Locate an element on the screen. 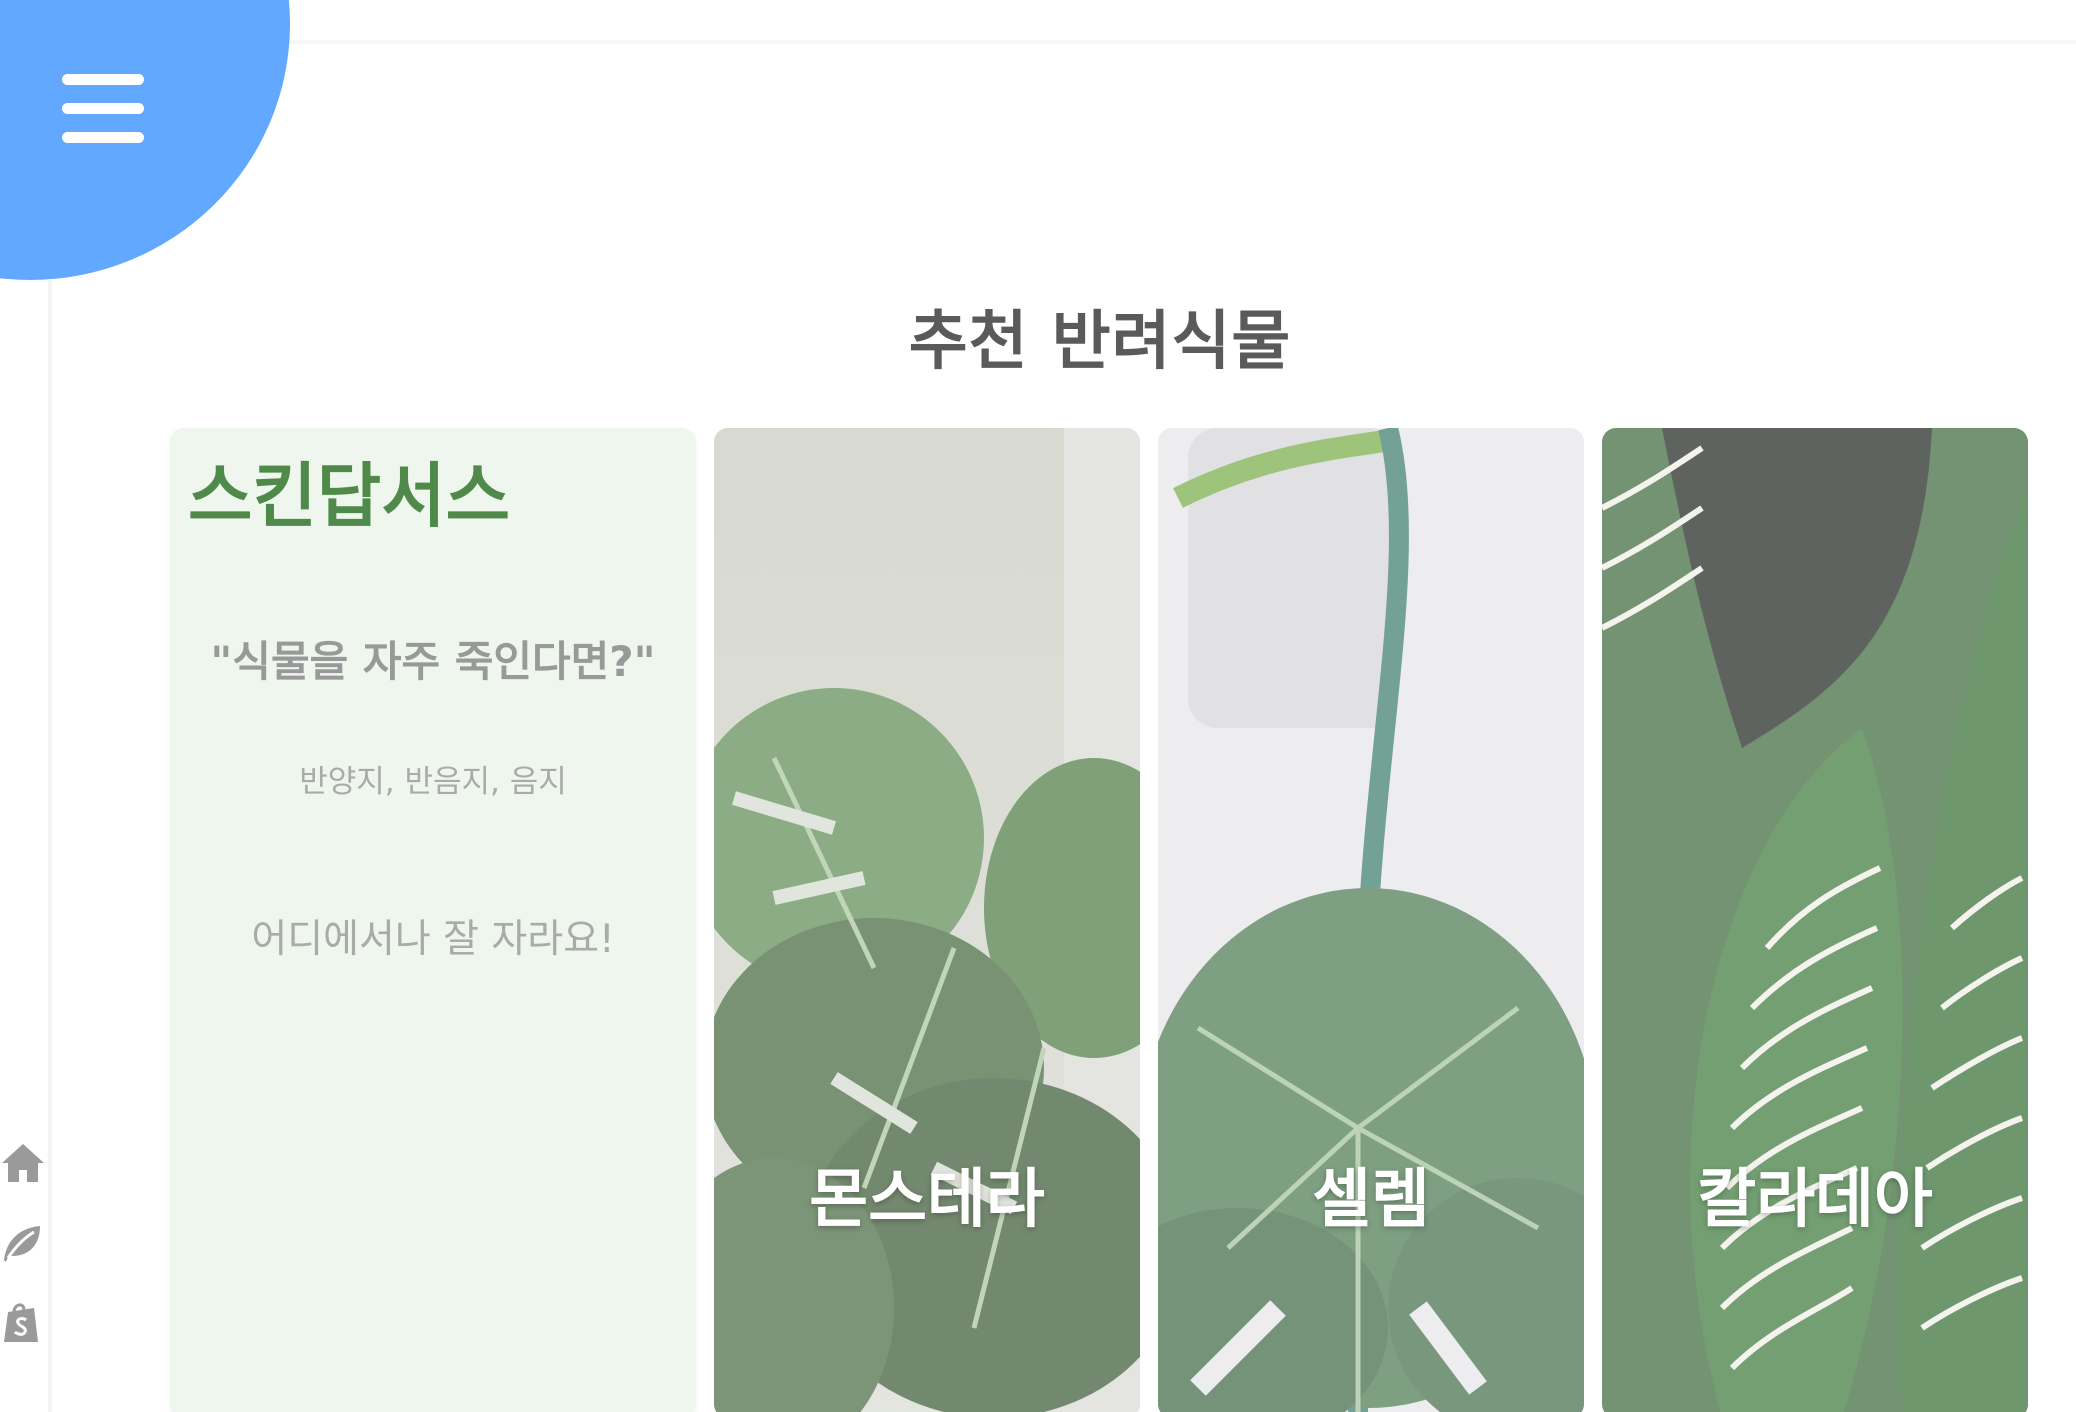  hamburger-menu-icon is located at coordinates (102, 110).